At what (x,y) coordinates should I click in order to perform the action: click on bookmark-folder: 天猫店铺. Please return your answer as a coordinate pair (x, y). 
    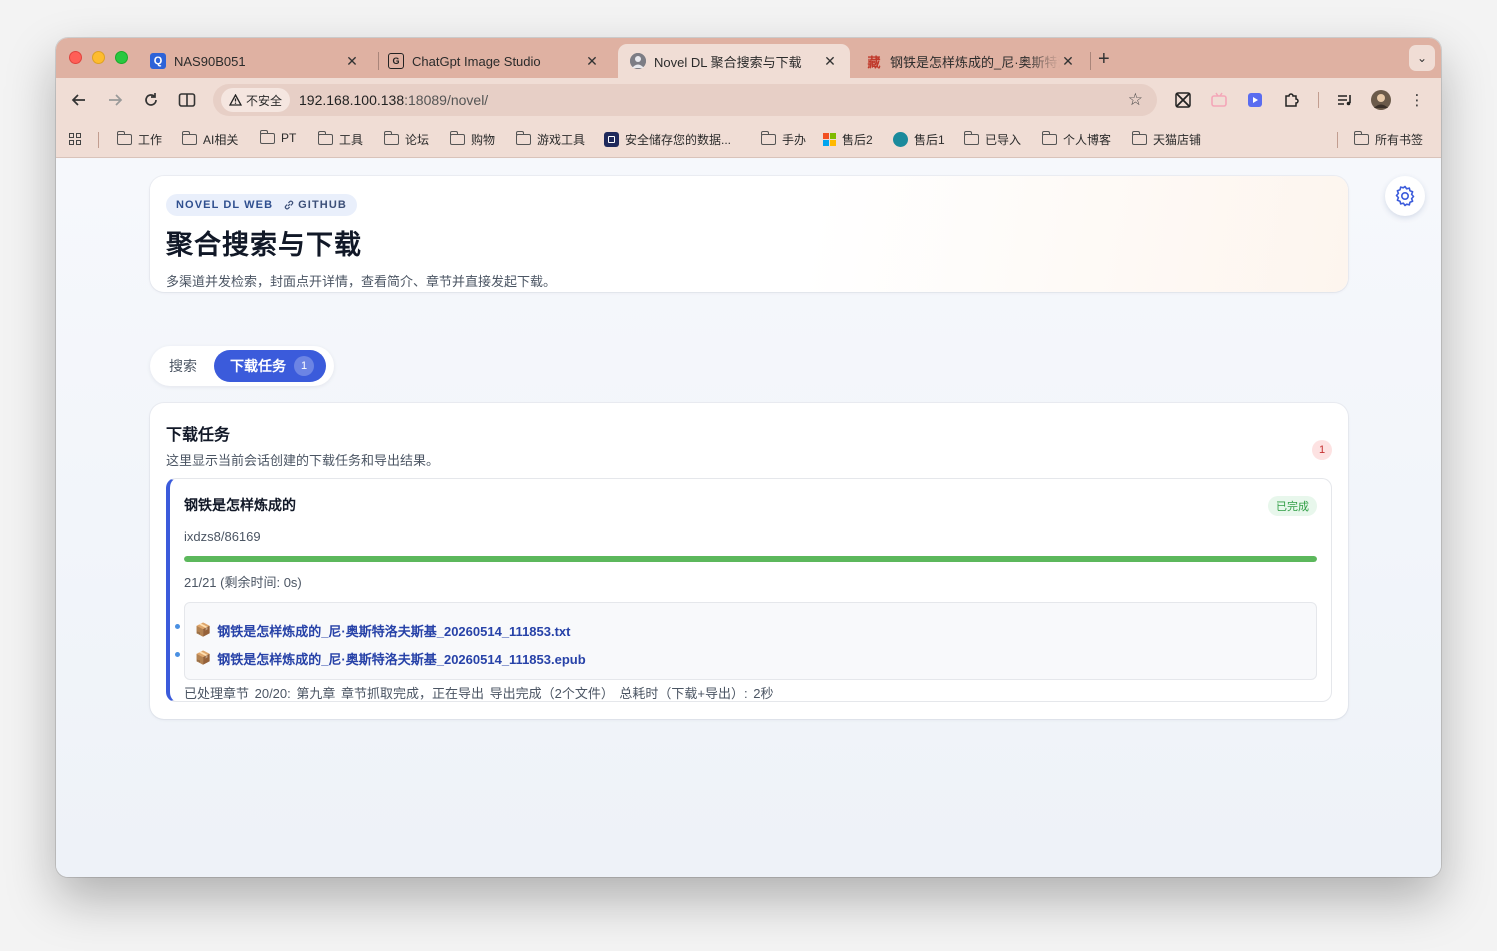
    Looking at the image, I should click on (1166, 139).